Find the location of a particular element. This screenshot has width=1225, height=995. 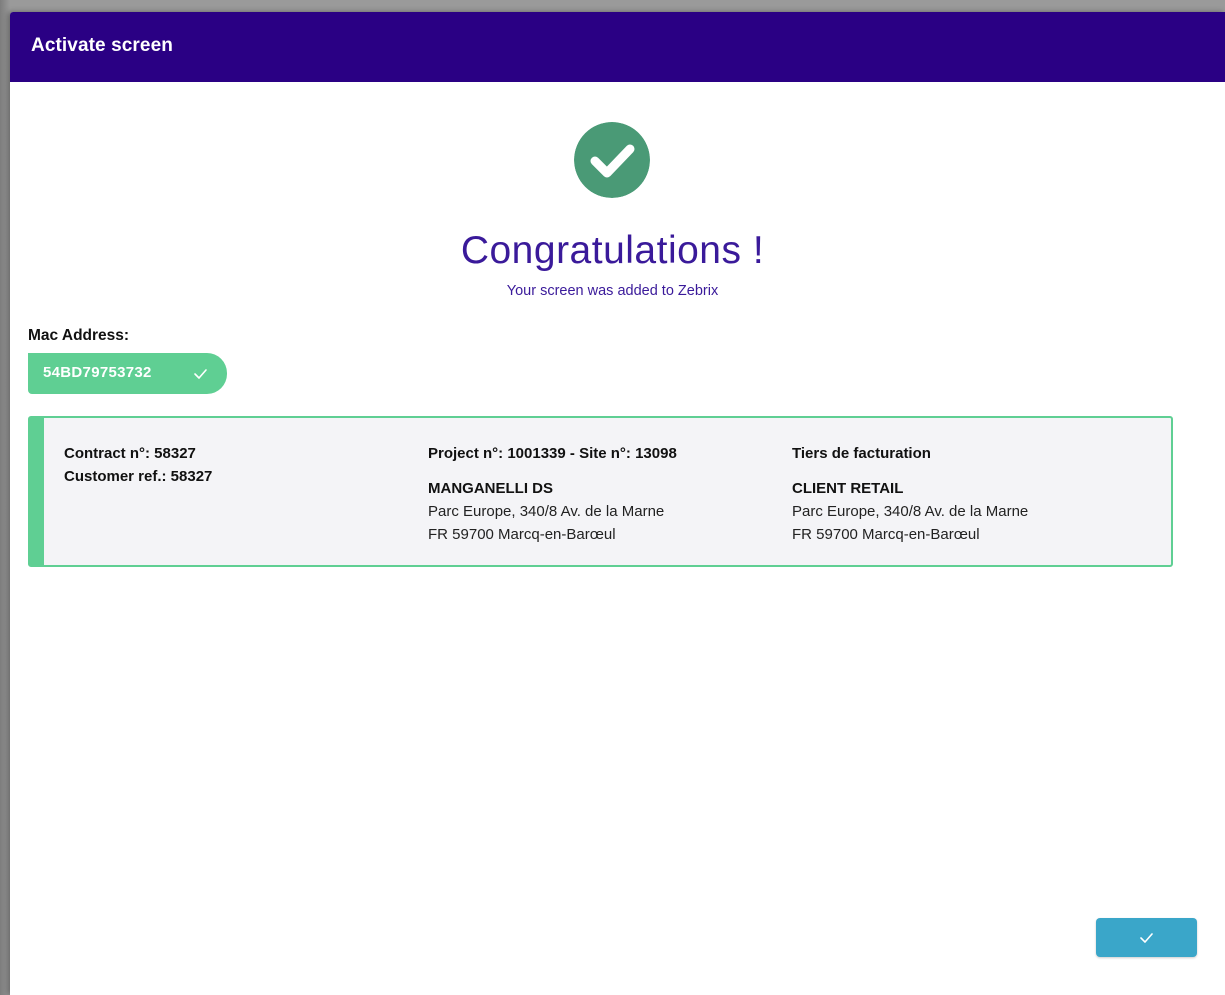

dialog-title: Activate screen is located at coordinates (102, 45).